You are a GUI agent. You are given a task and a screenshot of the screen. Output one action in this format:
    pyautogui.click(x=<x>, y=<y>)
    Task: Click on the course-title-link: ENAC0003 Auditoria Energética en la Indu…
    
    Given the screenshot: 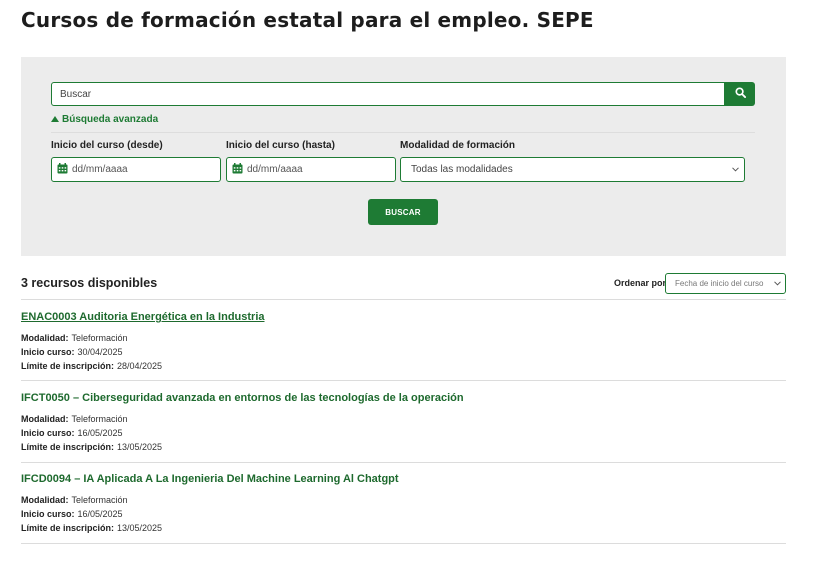 What is the action you would take?
    pyautogui.click(x=403, y=317)
    